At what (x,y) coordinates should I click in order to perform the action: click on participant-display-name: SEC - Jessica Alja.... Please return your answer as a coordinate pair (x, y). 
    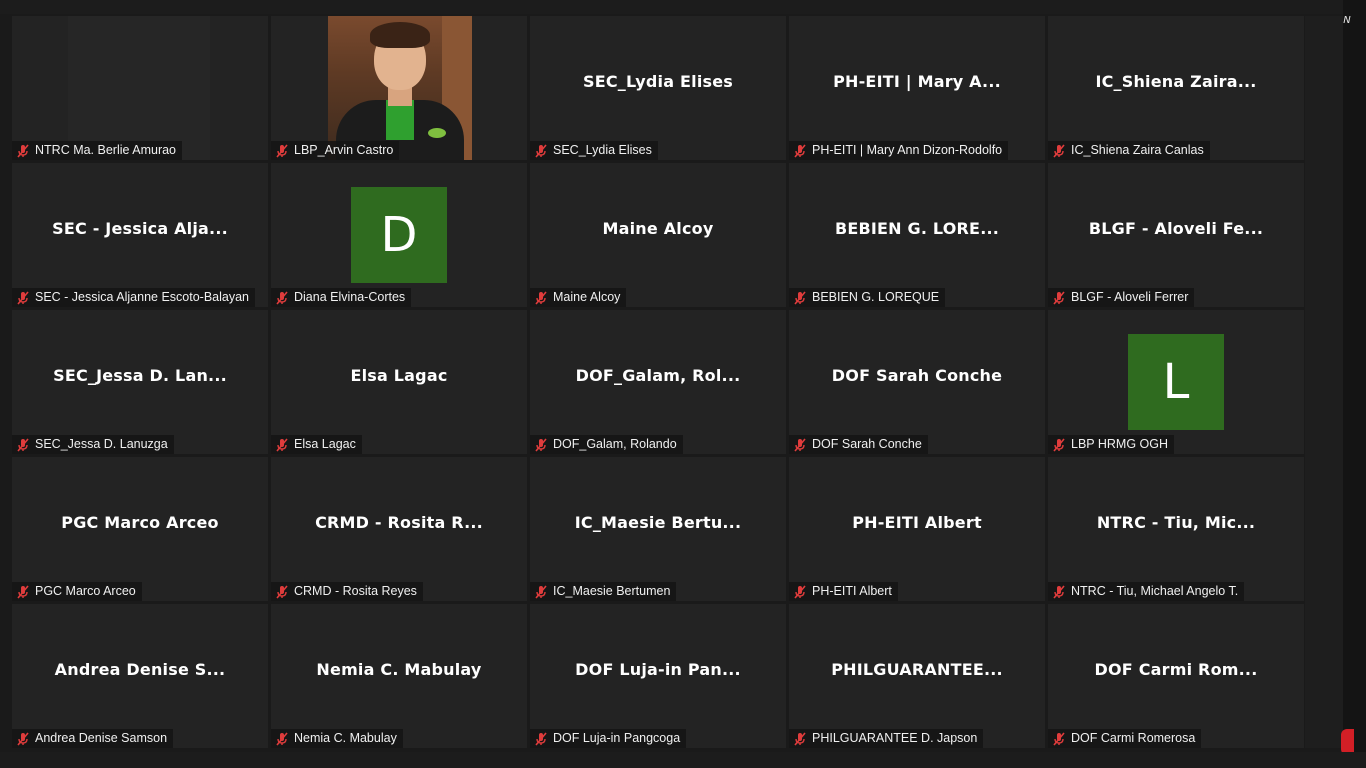
    Looking at the image, I should click on (140, 228).